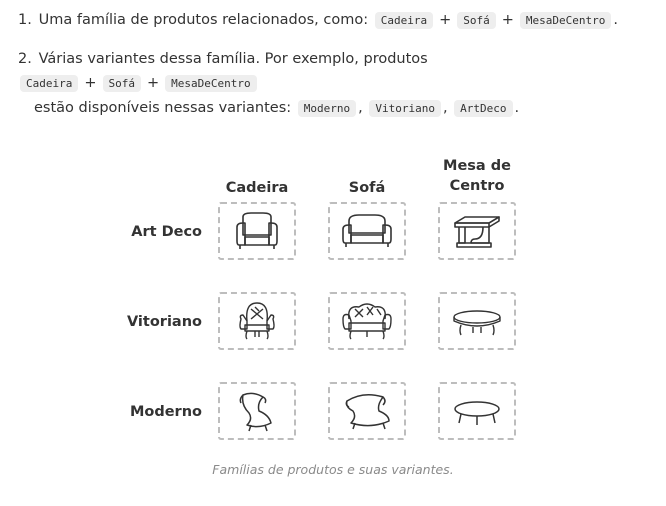 The width and height of the screenshot is (666, 506). I want to click on cell-artdeco-sofa, so click(367, 231).